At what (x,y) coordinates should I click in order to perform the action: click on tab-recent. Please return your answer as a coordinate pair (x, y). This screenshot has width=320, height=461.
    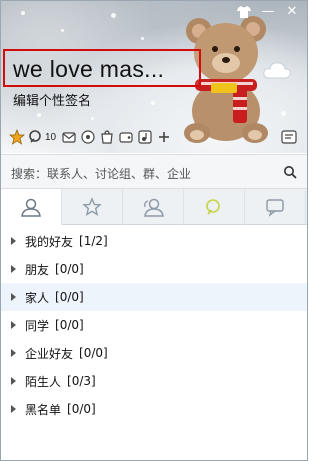
    Looking at the image, I should click on (275, 207).